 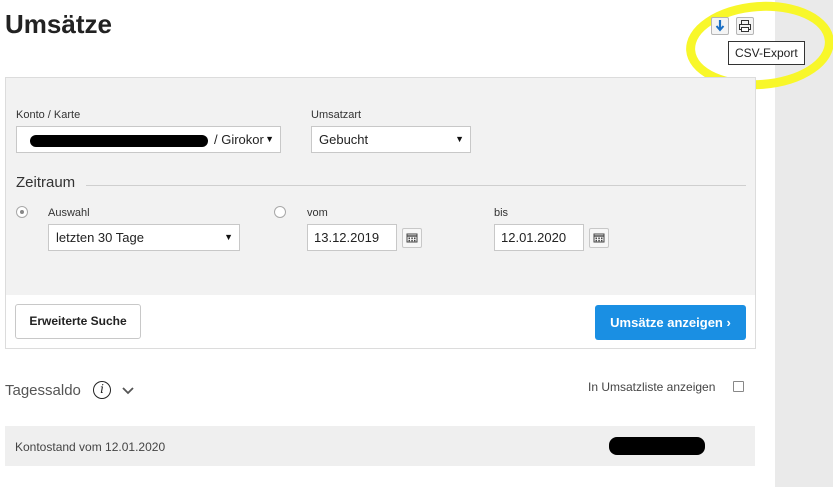 I want to click on transaction-type-select: Gebucht ▼, so click(x=391, y=139).